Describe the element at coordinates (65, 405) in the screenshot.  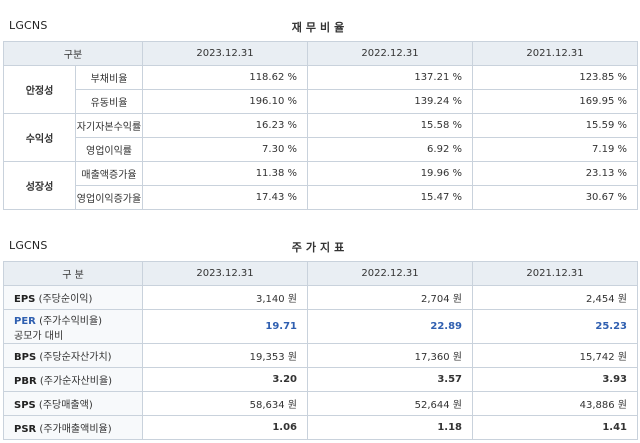
I see `indicator-desc: (주당매출액)` at that location.